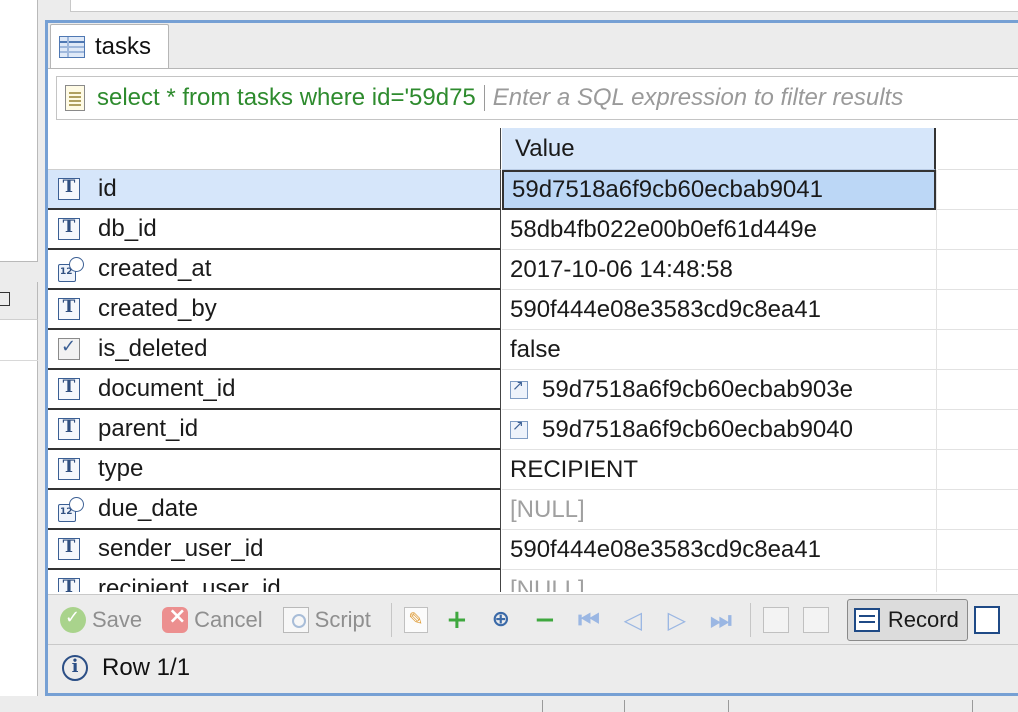 This screenshot has width=1018, height=712. Describe the element at coordinates (719, 149) in the screenshot. I see `column-header-value: Value` at that location.